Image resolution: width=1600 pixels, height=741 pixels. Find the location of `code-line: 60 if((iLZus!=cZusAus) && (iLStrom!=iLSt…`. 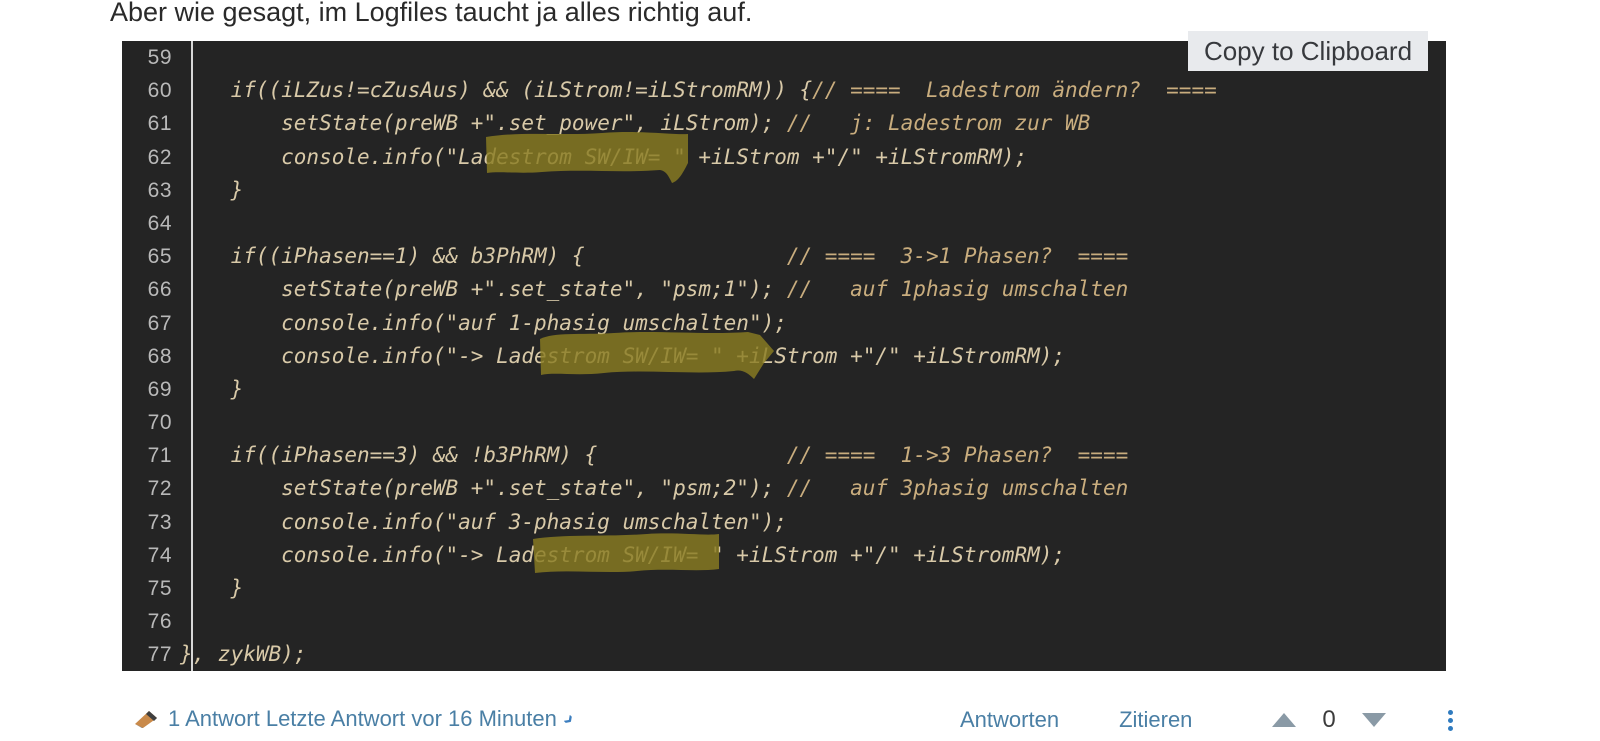

code-line: 60 if((iLZus!=cZusAus) && (iLStrom!=iLSt… is located at coordinates (784, 90).